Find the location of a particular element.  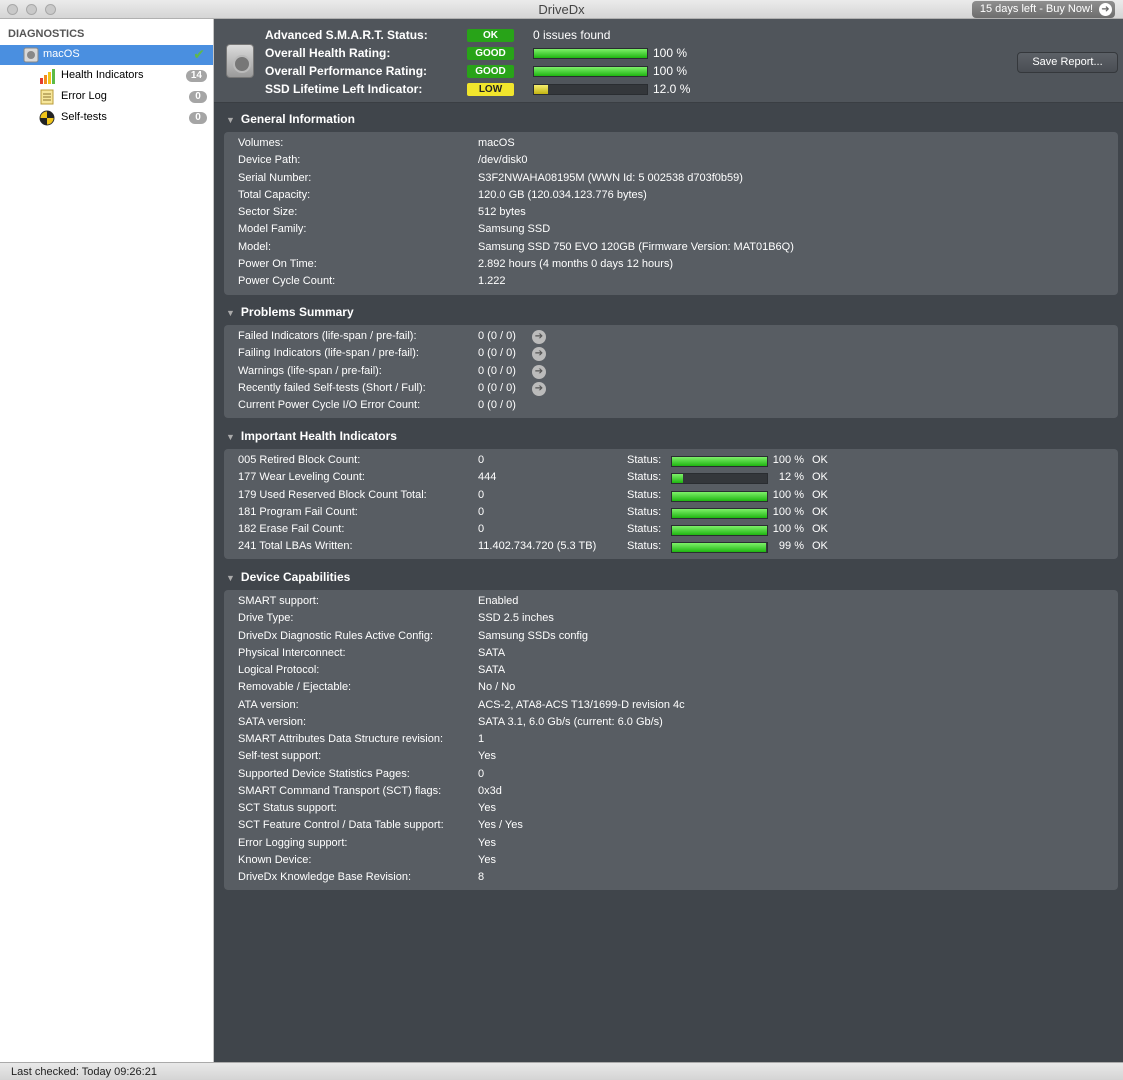

field-value: 120.0 GB (120.034.123.776 bytes) is located at coordinates (562, 194).